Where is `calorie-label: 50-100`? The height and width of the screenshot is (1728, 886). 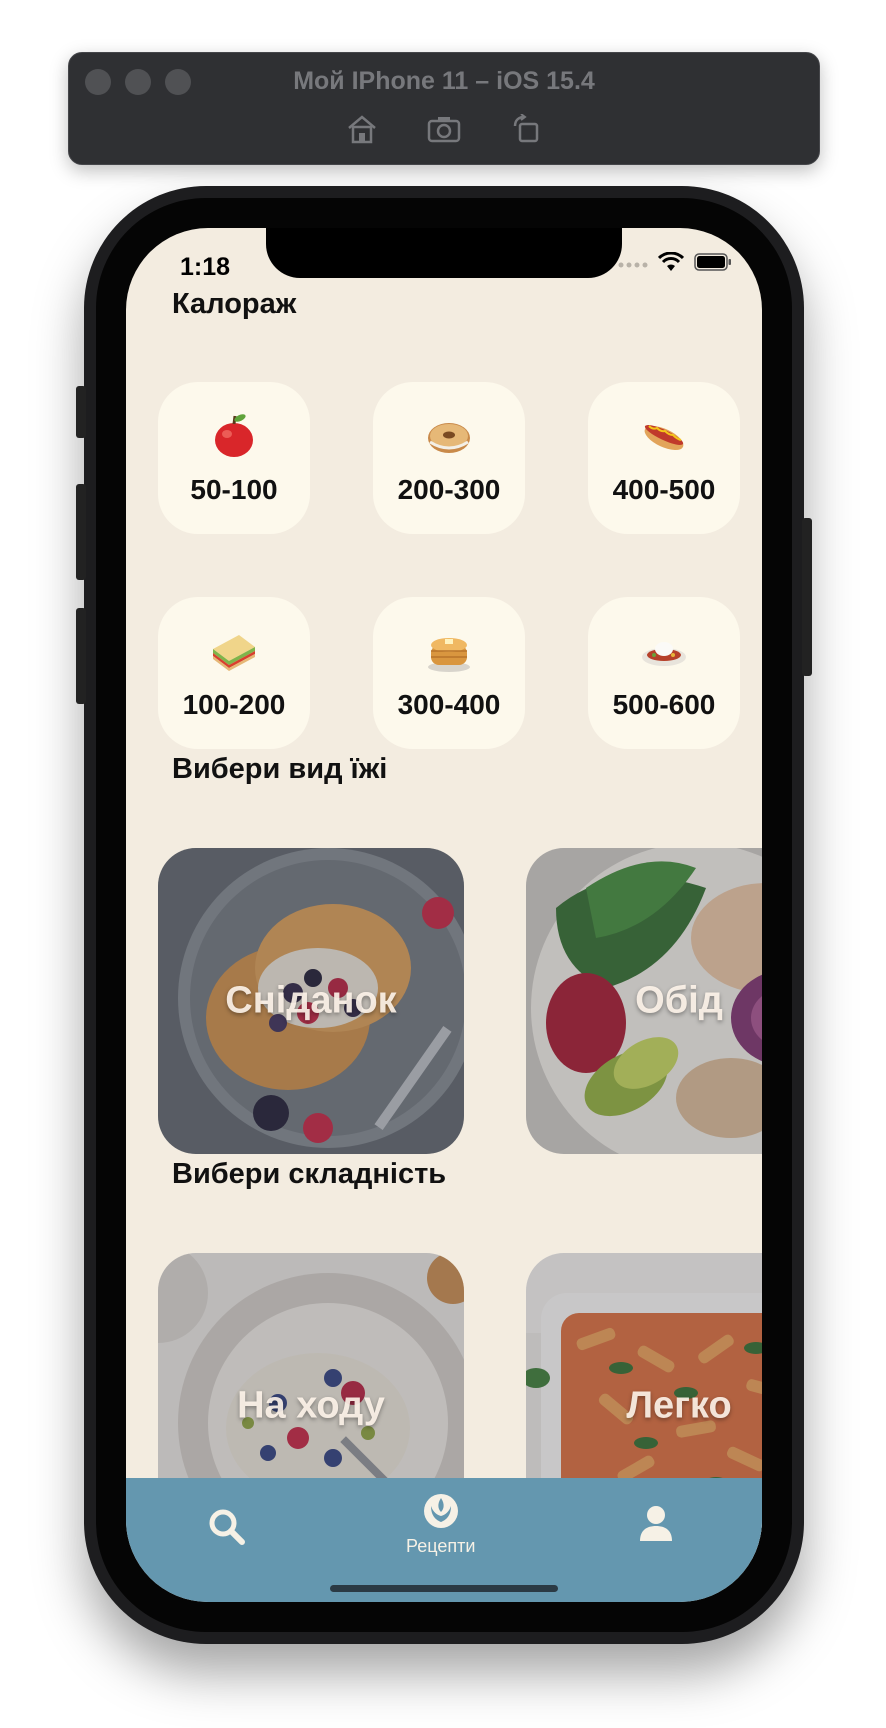
calorie-label: 50-100 is located at coordinates (234, 489).